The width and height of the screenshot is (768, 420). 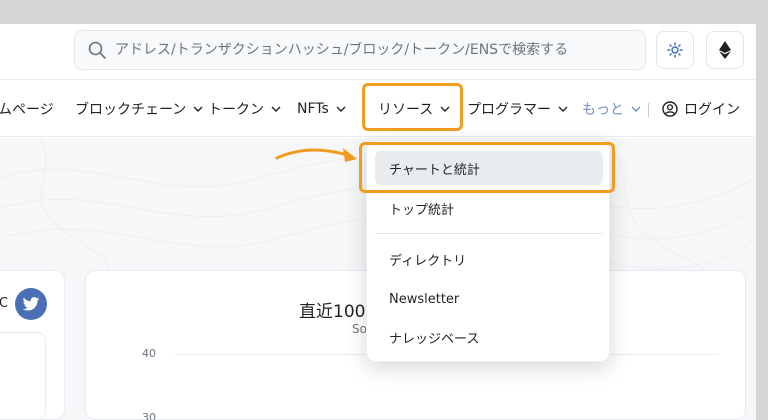 I want to click on nav-item-label: NFTs, so click(x=313, y=109).